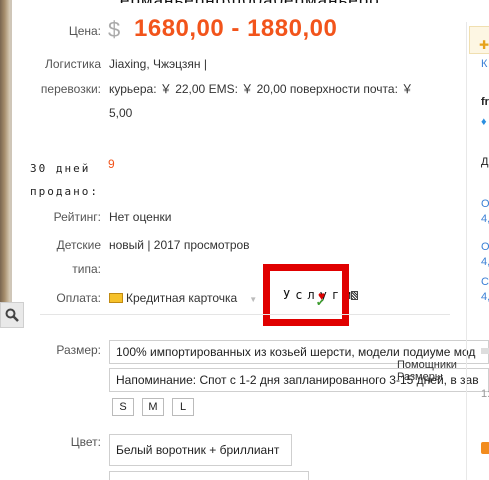 The image size is (489, 480). I want to click on panel-text-5: О, so click(485, 247).